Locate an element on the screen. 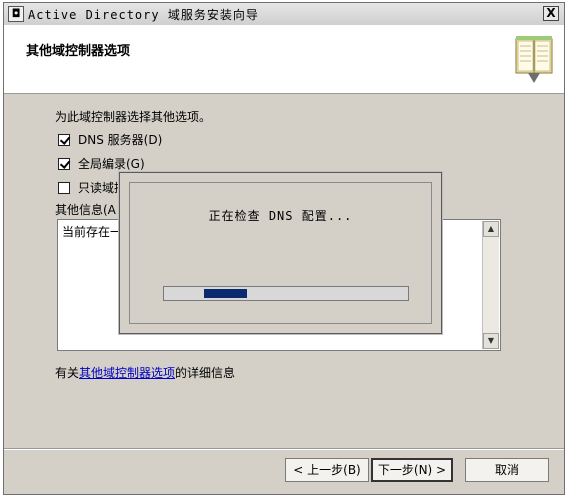 The image size is (569, 501). help-link-line: 有关其他域控制器选项的详细信息 is located at coordinates (145, 372).